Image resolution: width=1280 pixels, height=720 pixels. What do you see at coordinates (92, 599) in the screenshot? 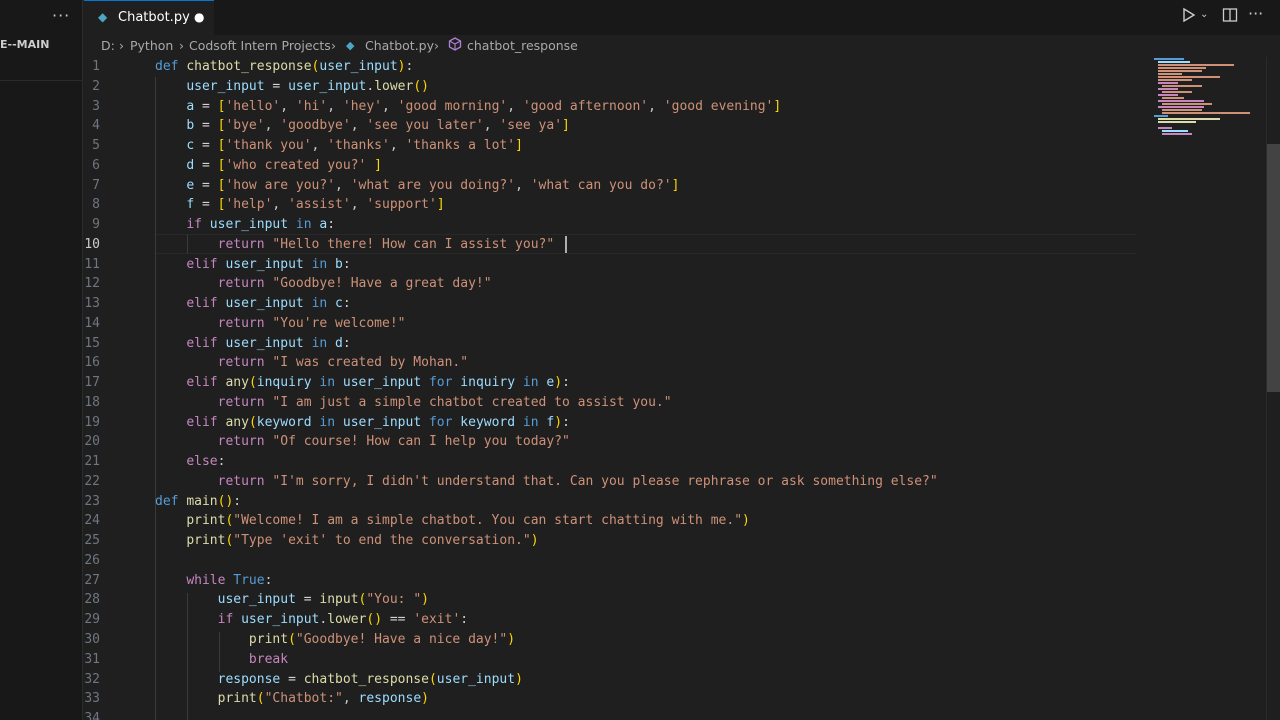
I see `line-number: 28` at bounding box center [92, 599].